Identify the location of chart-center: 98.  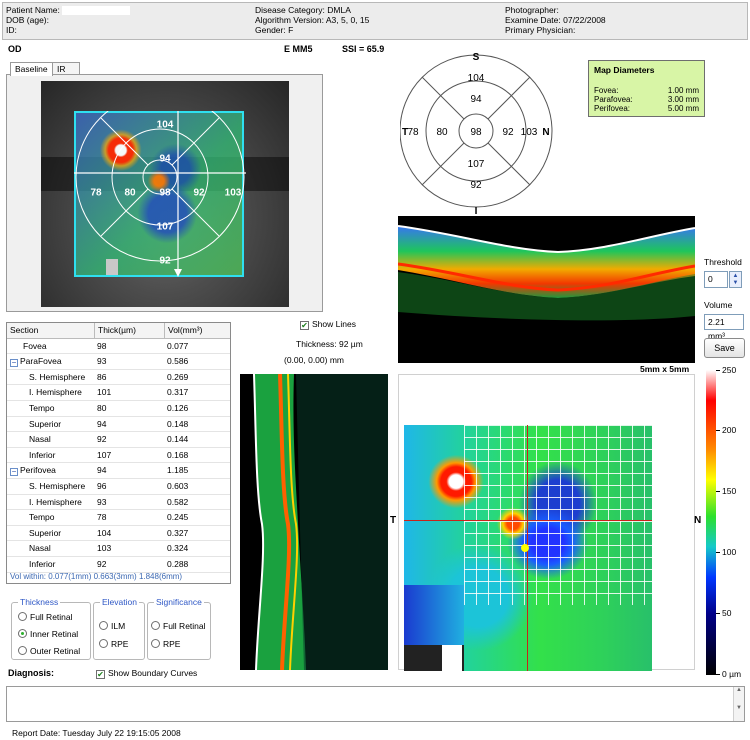
(476, 132).